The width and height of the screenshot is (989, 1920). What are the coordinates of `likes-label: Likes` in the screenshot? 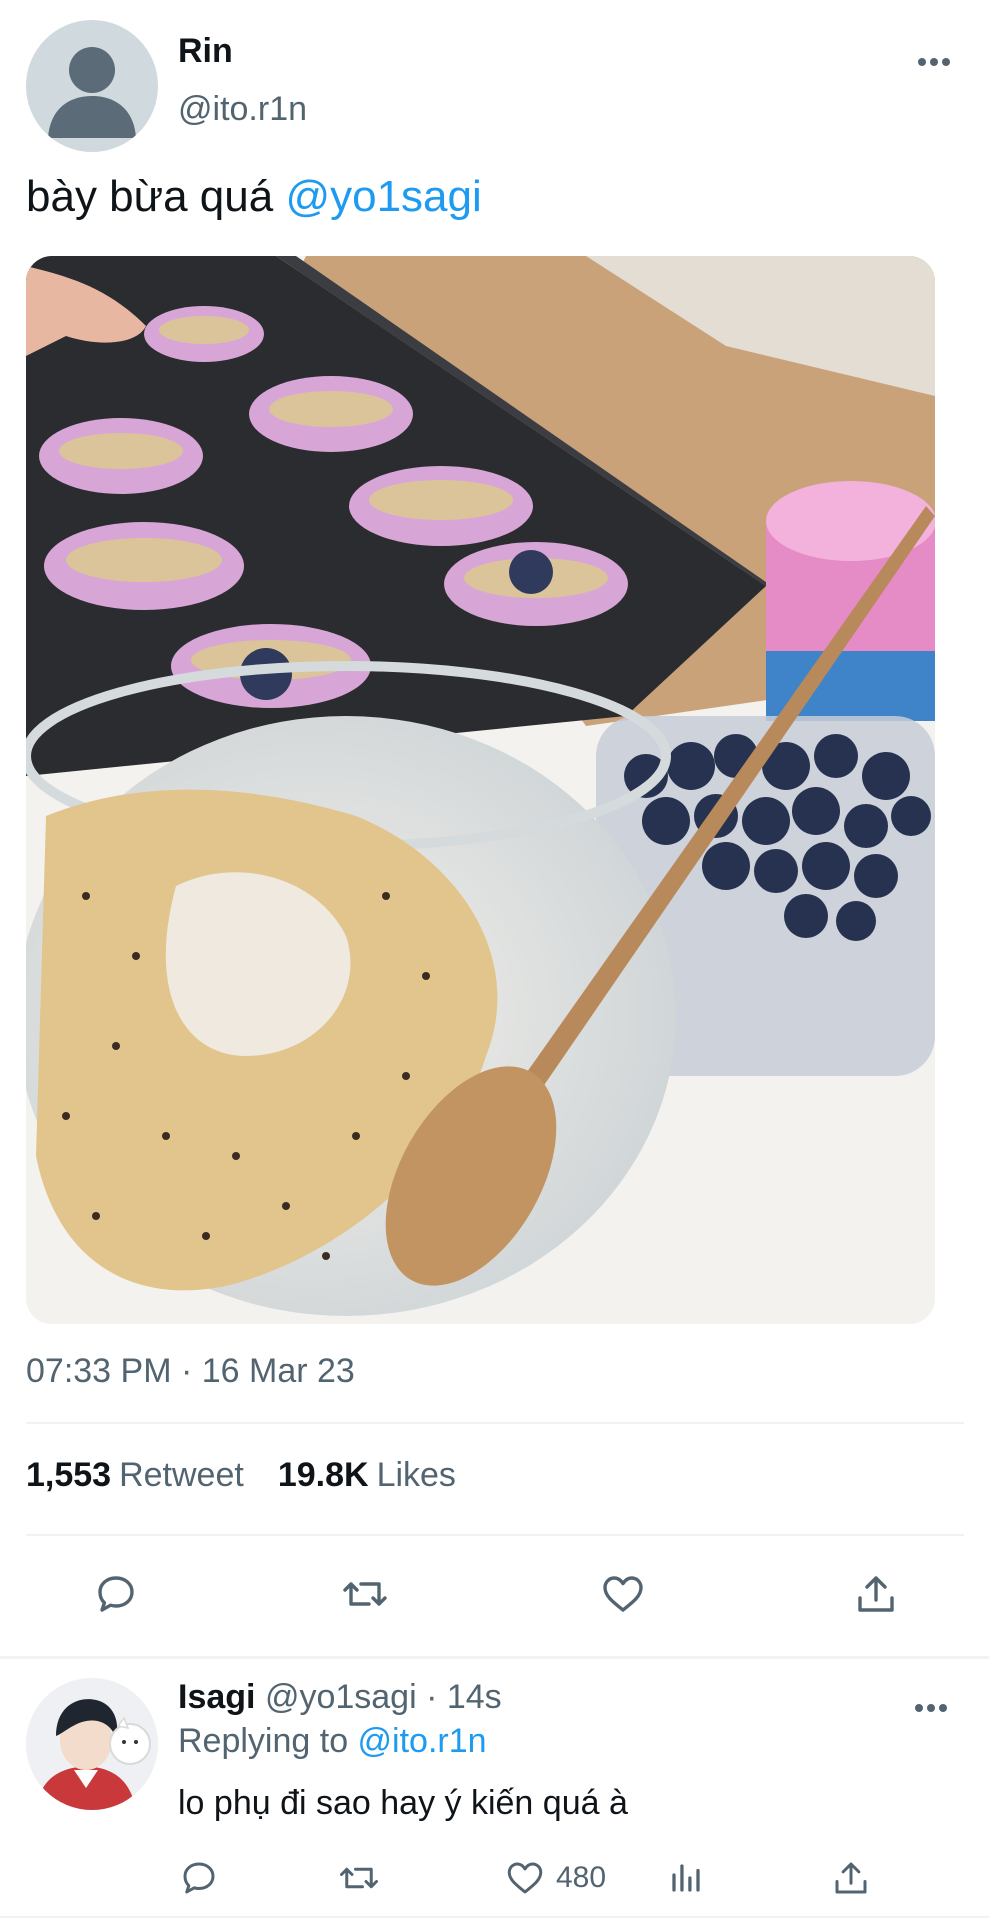 It's located at (416, 1475).